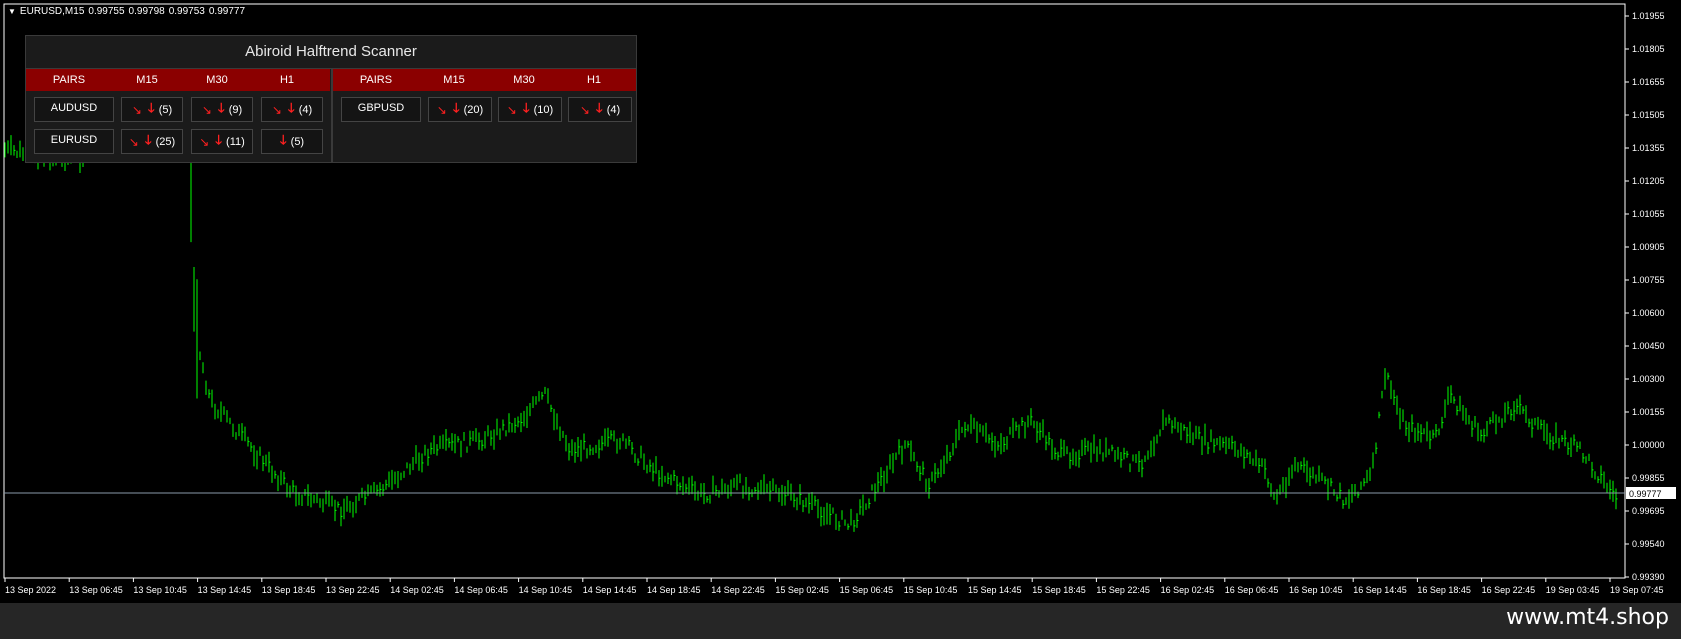 The width and height of the screenshot is (1681, 639). I want to click on signal-gbpusd-m30: ↘ 🡓 (10), so click(530, 109).